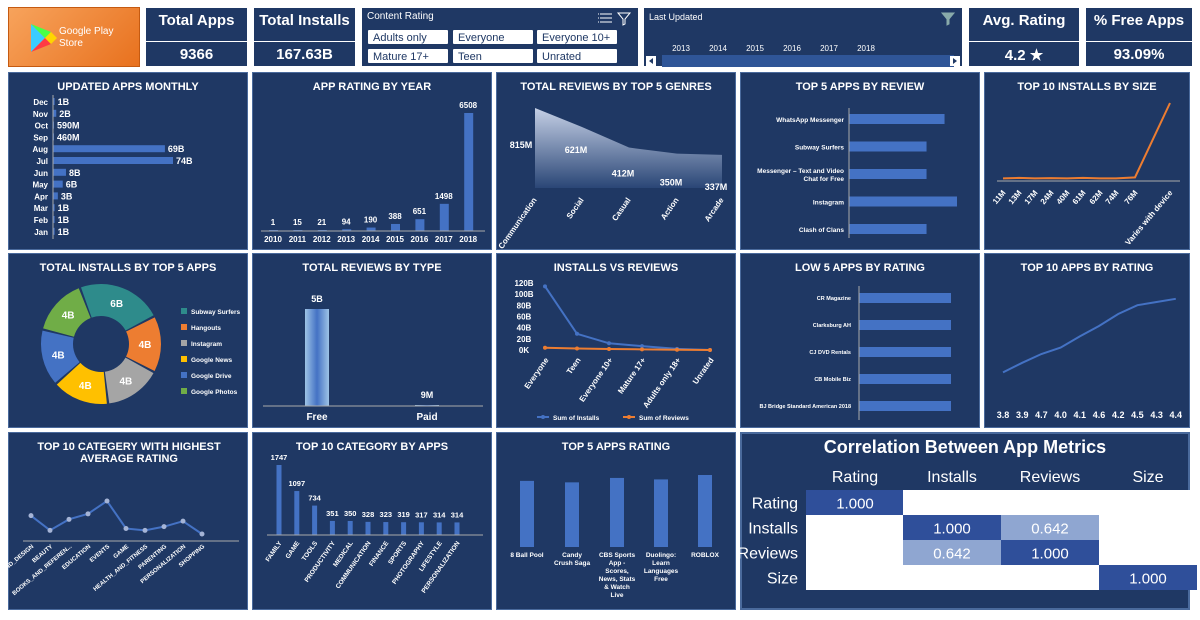  I want to click on data-label: 350, so click(350, 513).